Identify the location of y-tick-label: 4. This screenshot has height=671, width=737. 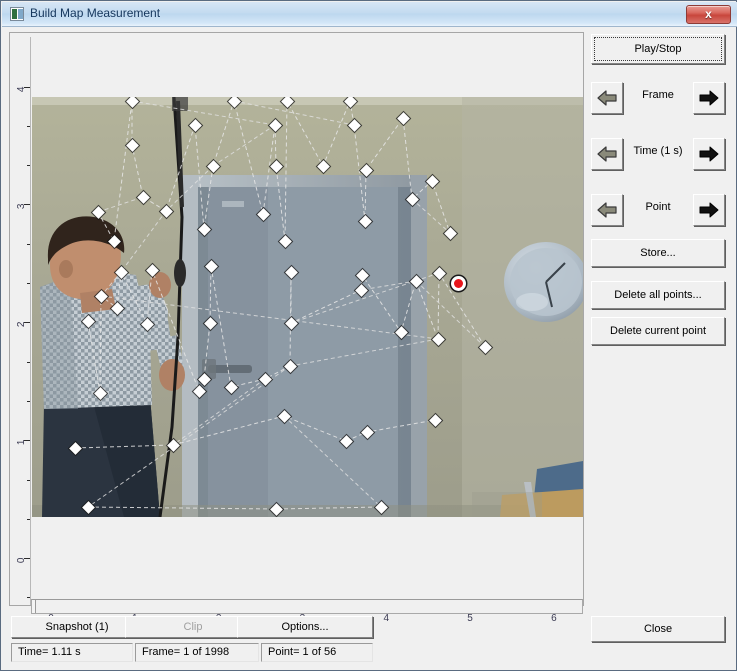
(22, 89).